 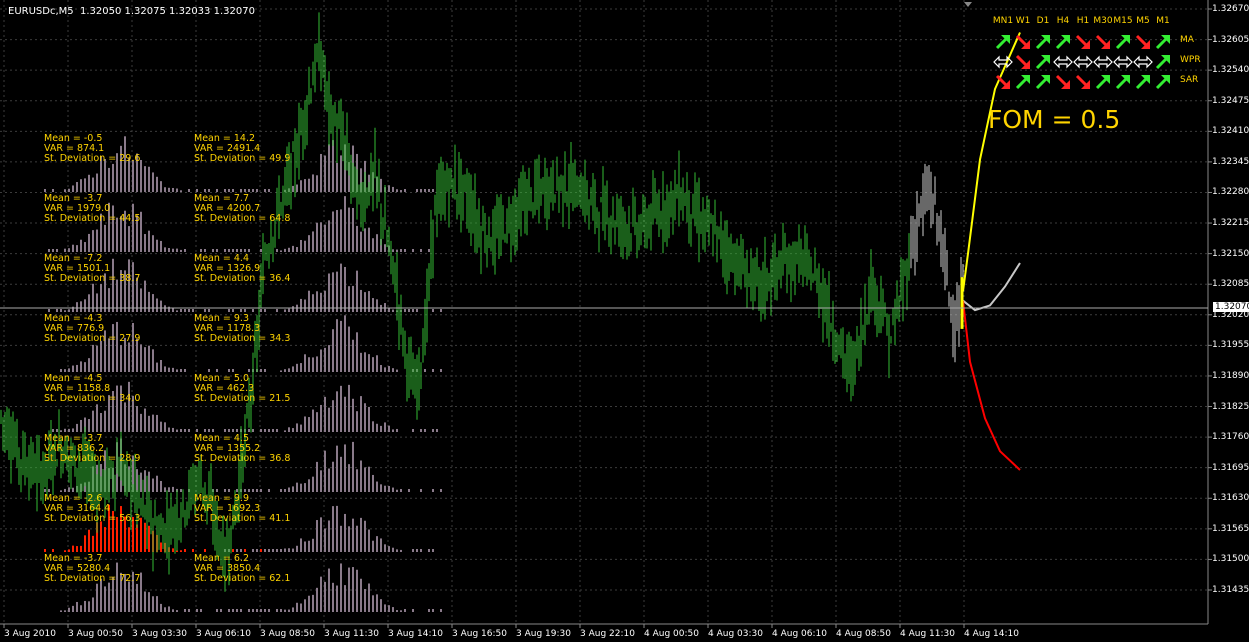 I want to click on stats-sd: St. Deviation = 64.8, so click(x=242, y=218).